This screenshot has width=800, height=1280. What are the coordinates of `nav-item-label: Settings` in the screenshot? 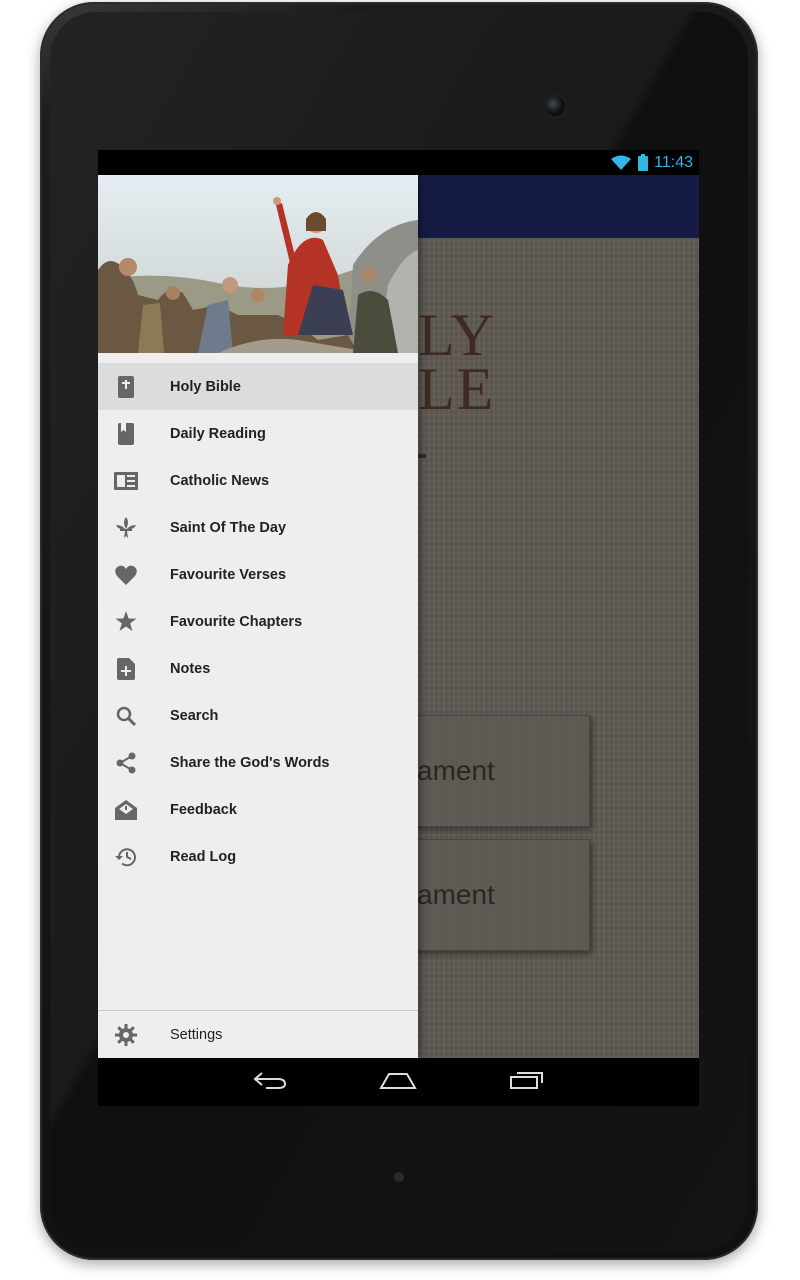 It's located at (196, 1035).